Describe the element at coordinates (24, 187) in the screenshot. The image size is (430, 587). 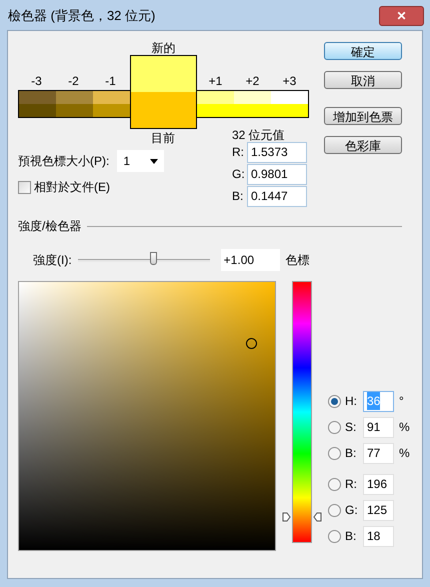
I see `checkbox` at that location.